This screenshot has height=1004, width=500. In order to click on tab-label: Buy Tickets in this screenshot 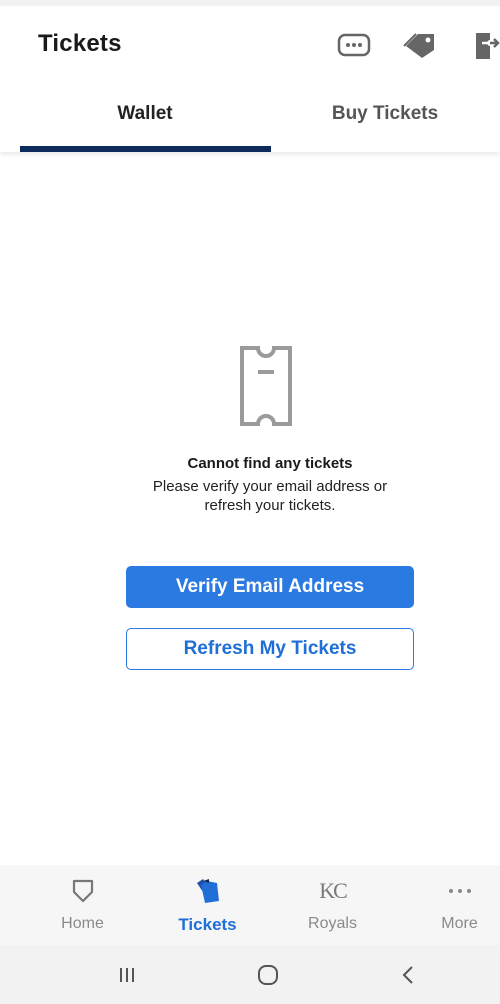, I will do `click(385, 113)`.